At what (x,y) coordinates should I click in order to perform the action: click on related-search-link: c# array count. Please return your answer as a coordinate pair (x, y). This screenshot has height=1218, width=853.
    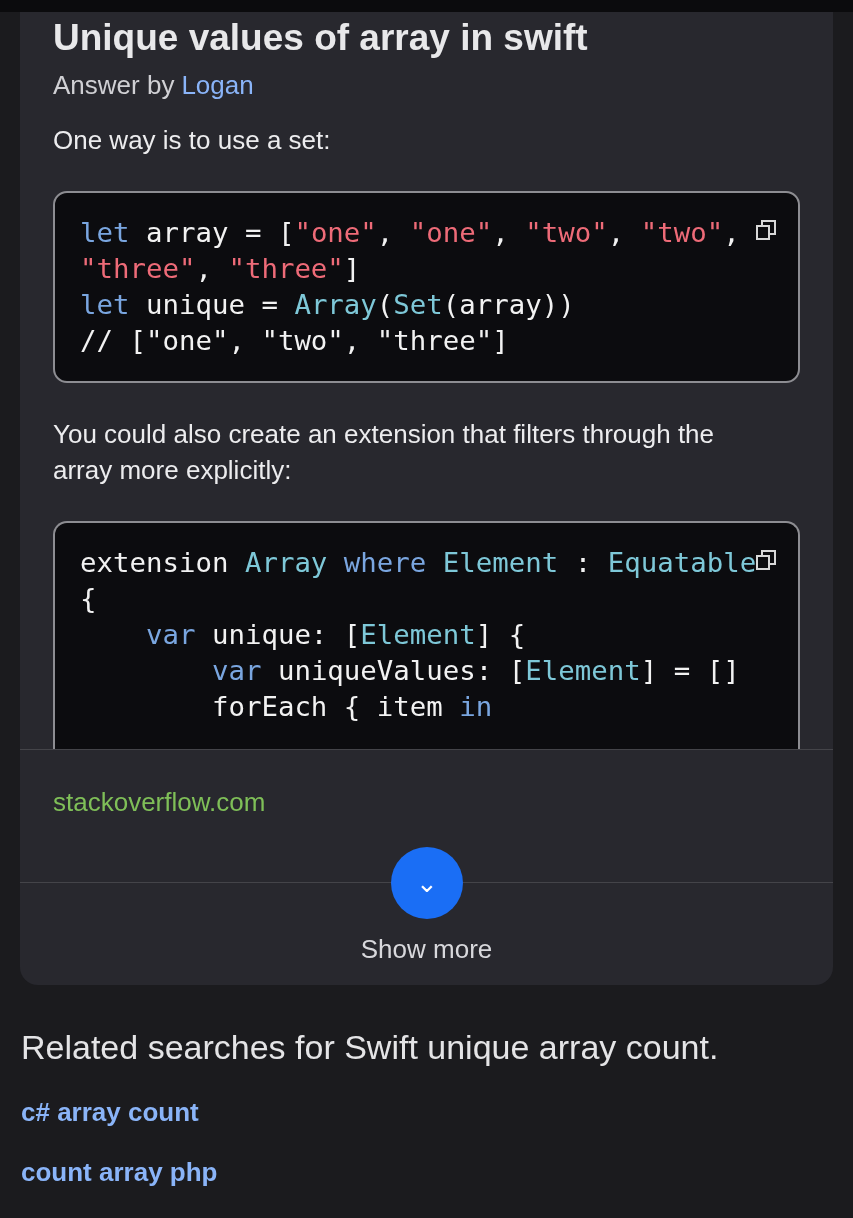
    Looking at the image, I should click on (426, 1112).